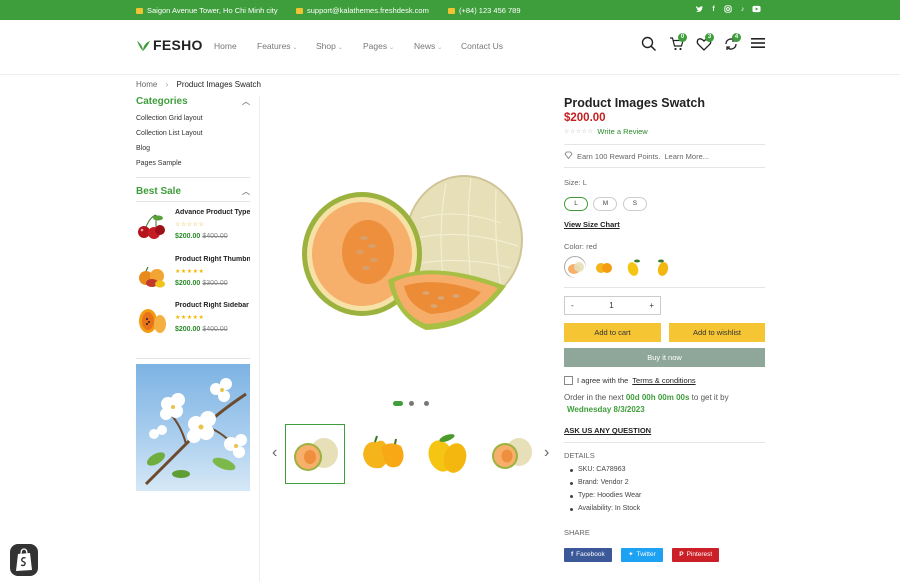 This screenshot has width=900, height=582. I want to click on delivery-date: Wednesday 8/3/2023, so click(606, 409).